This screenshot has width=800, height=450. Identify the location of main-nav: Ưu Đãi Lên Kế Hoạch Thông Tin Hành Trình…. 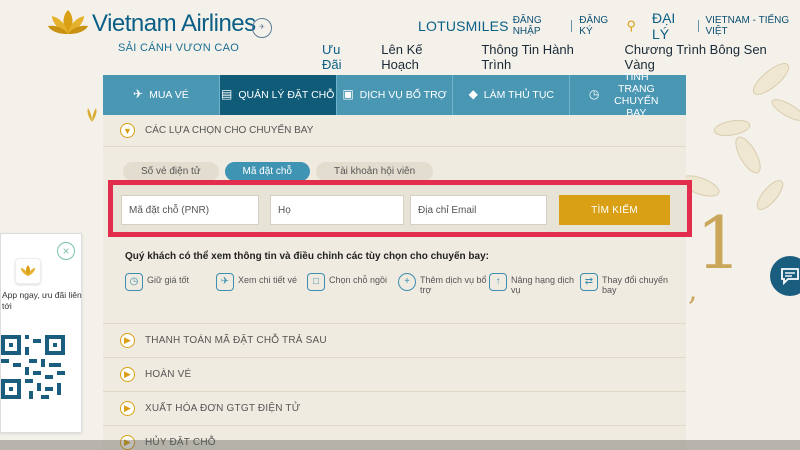
(561, 57).